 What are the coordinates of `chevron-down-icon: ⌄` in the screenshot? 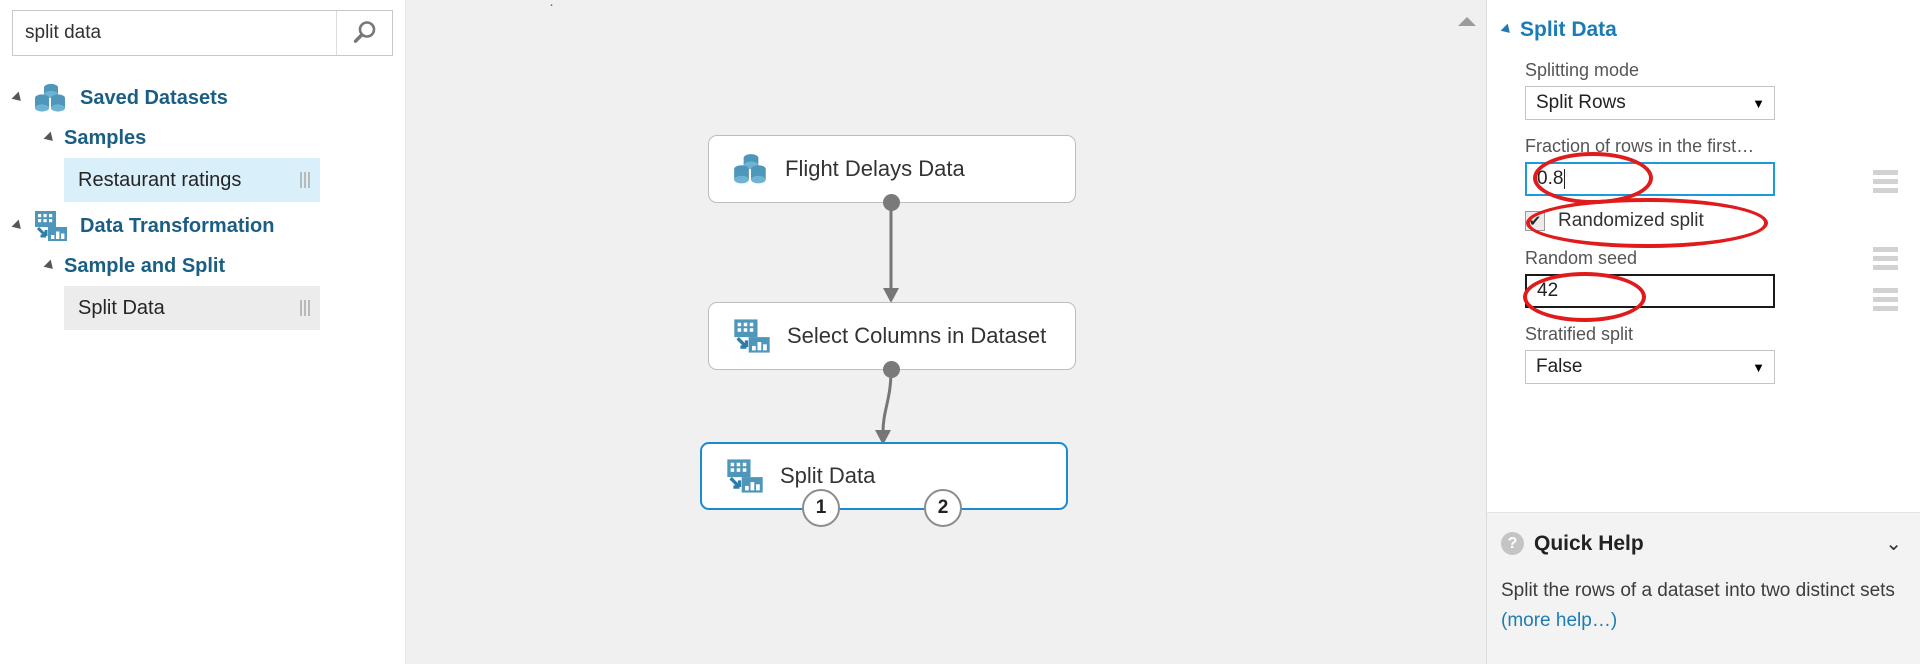 It's located at (1893, 543).